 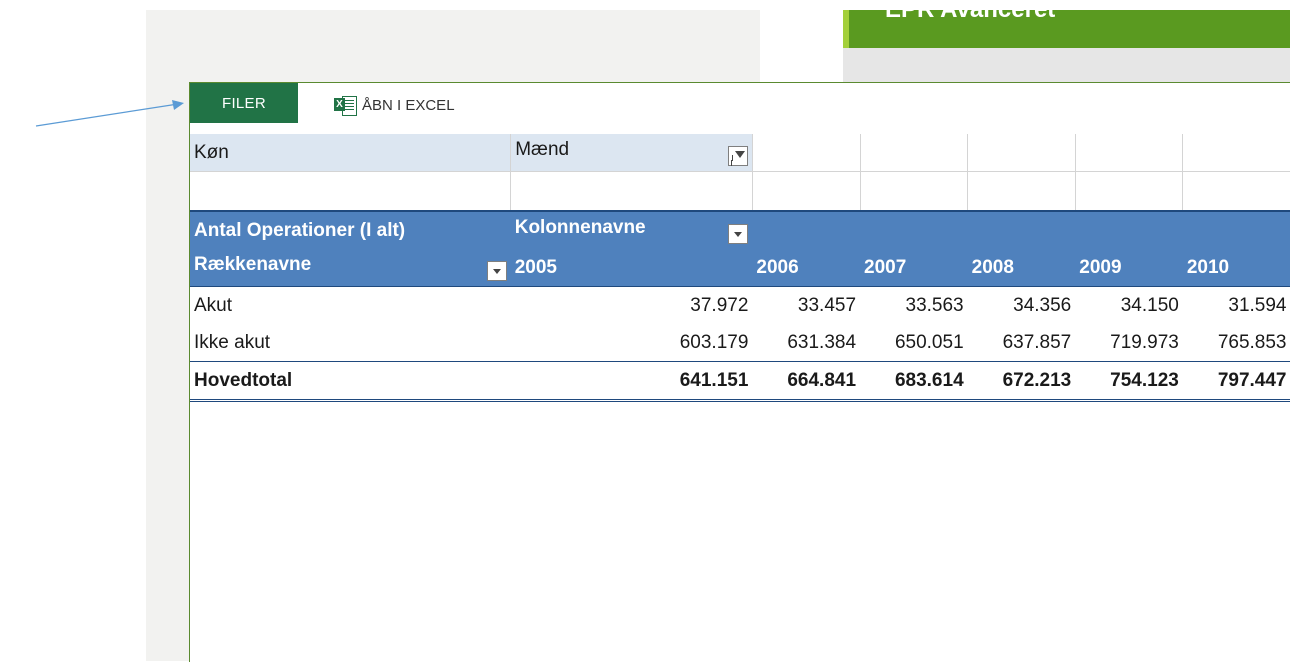 What do you see at coordinates (740, 103) in the screenshot?
I see `toolbar: FILER X ÅBN I EXCEL` at bounding box center [740, 103].